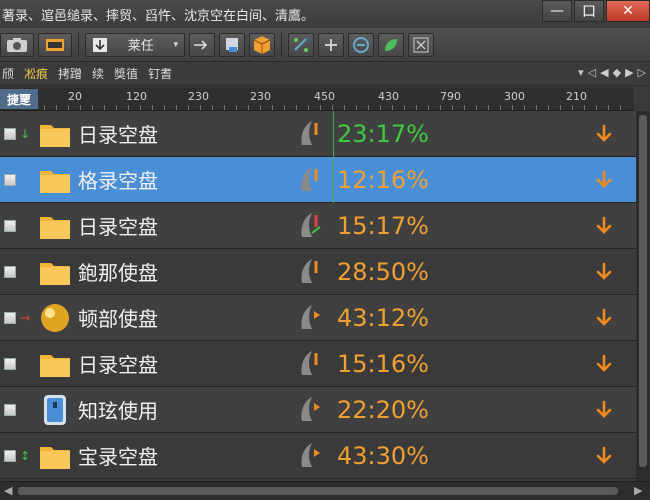 Image resolution: width=650 pixels, height=500 pixels. Describe the element at coordinates (628, 11) in the screenshot. I see `close-button: ✕` at that location.